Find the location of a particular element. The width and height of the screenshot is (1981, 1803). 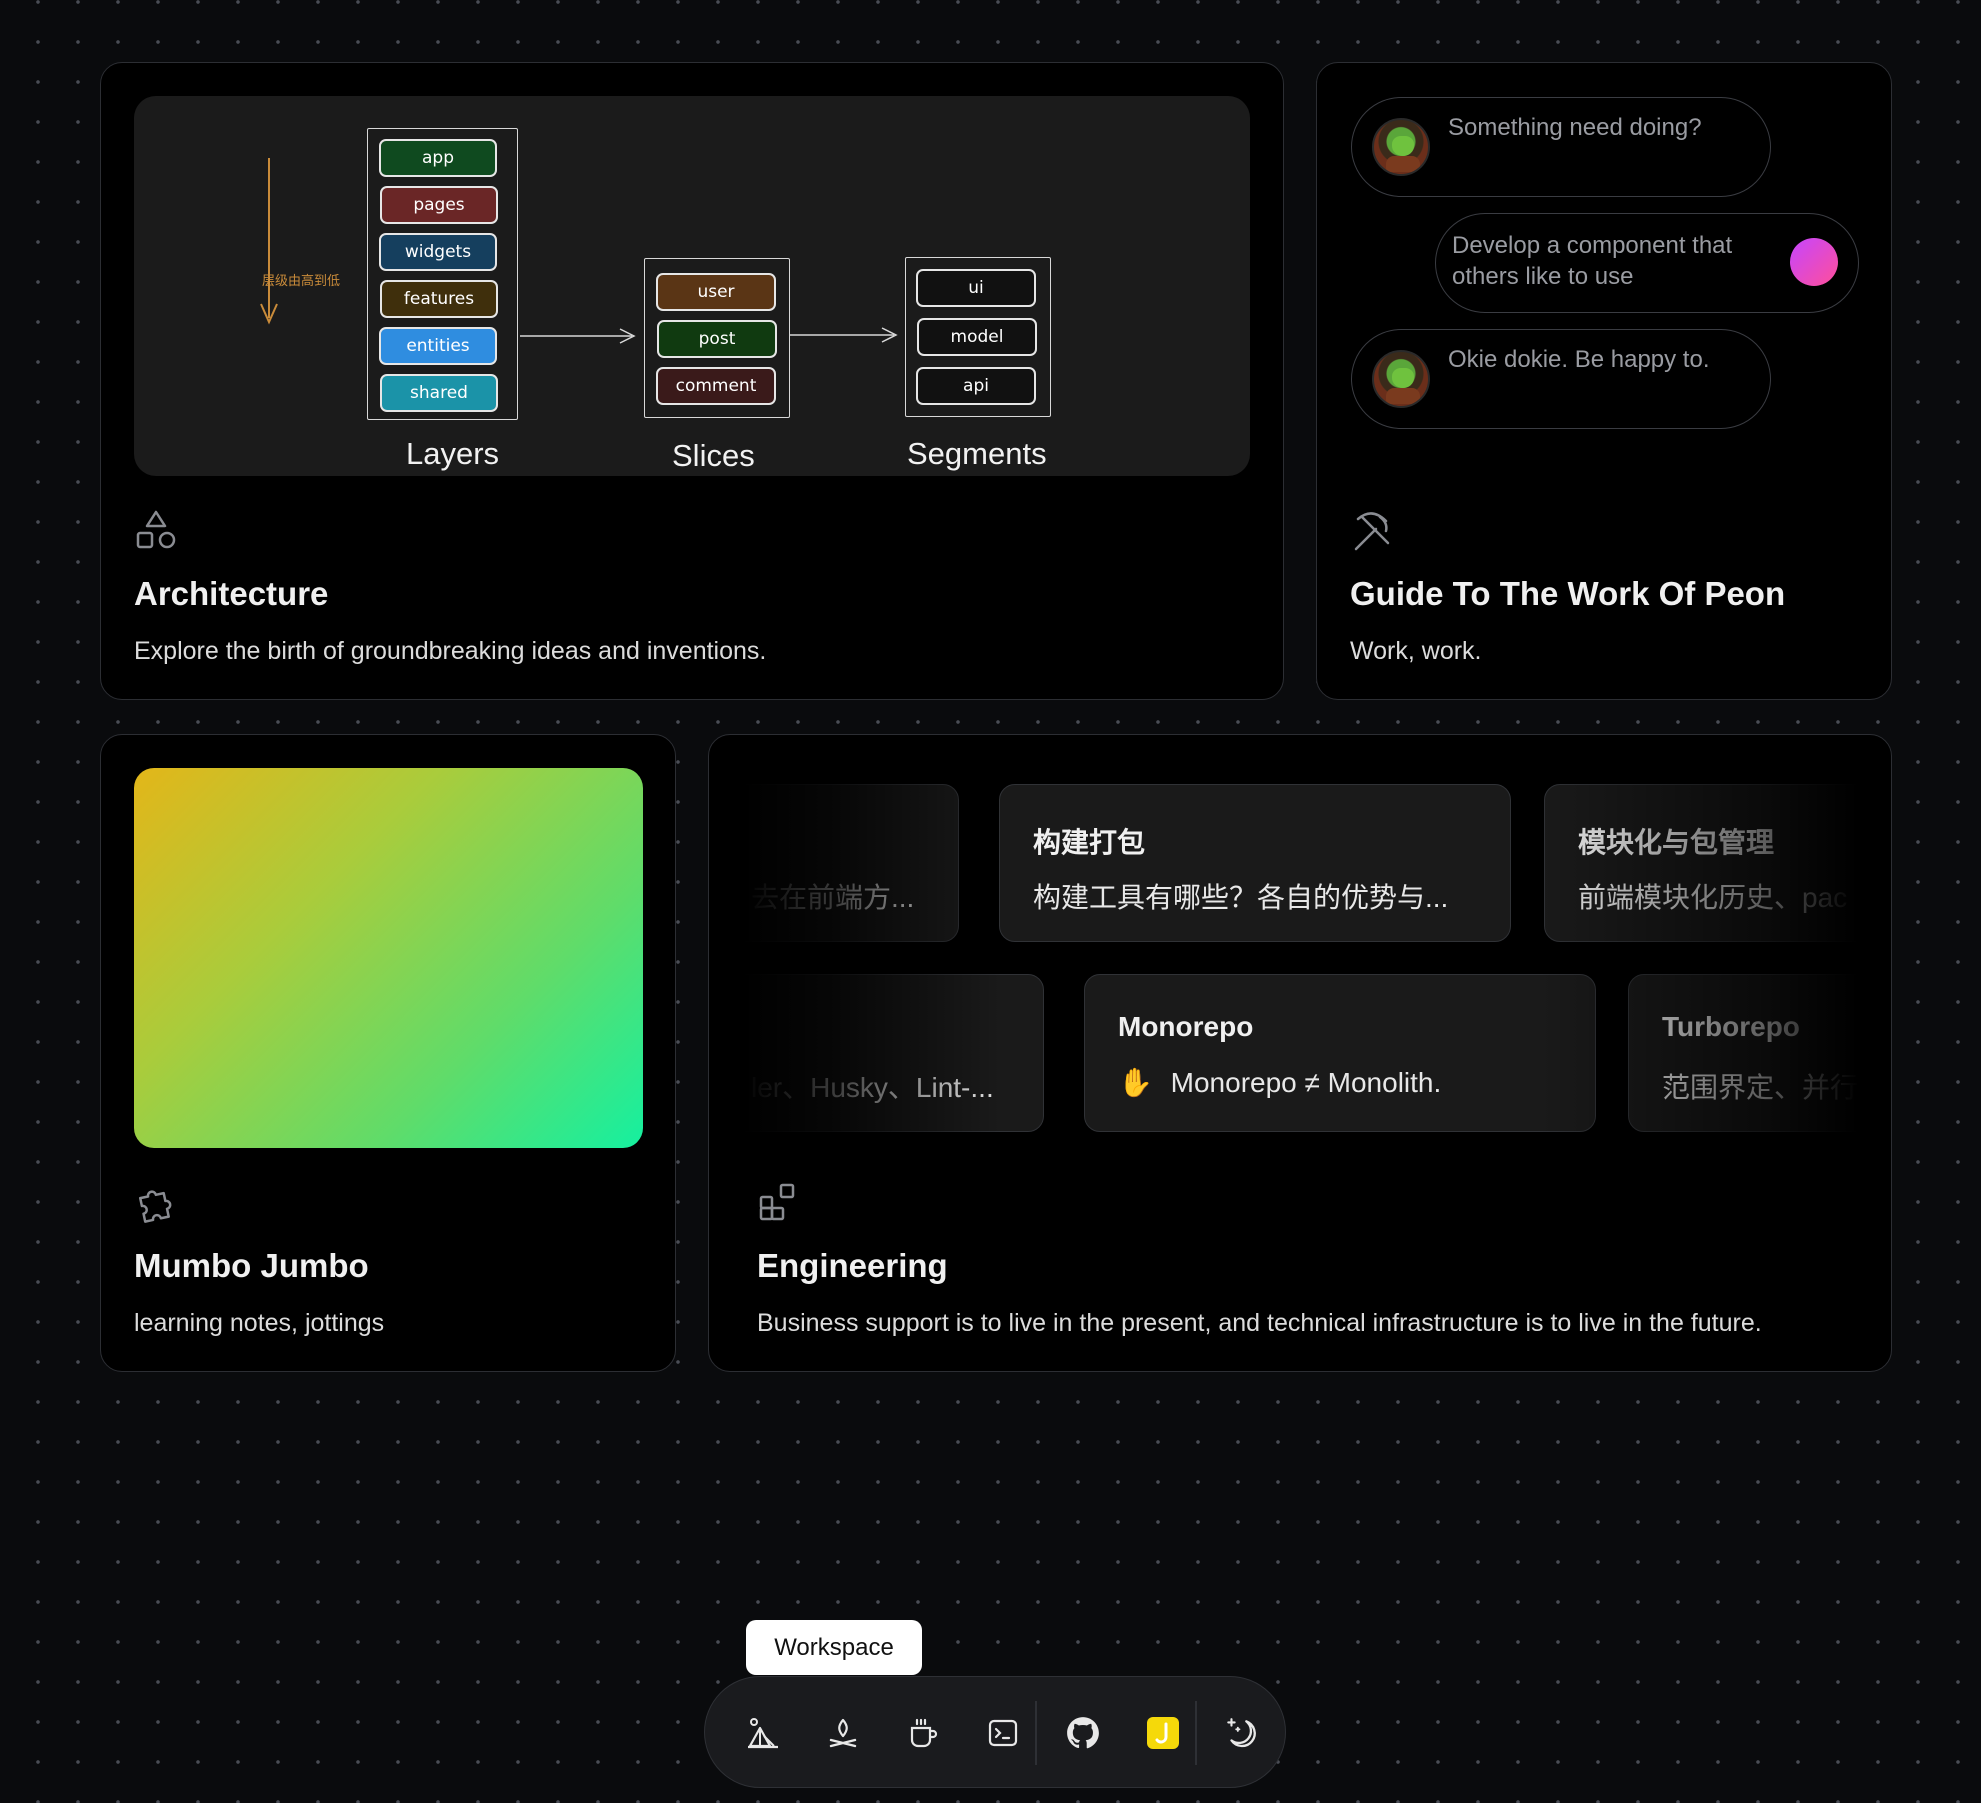

topic-title: Turborepo is located at coordinates (1731, 1026).